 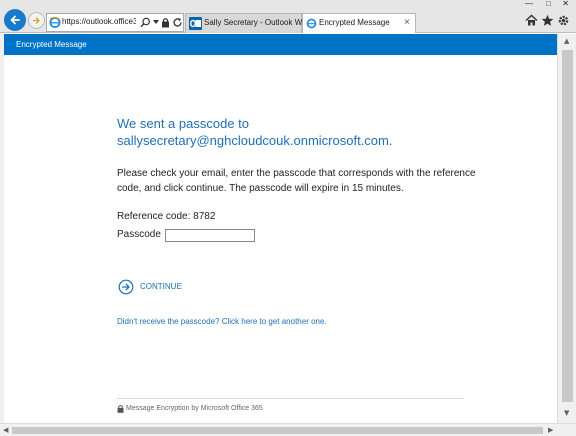 I want to click on minimize-button: —, so click(x=529, y=4).